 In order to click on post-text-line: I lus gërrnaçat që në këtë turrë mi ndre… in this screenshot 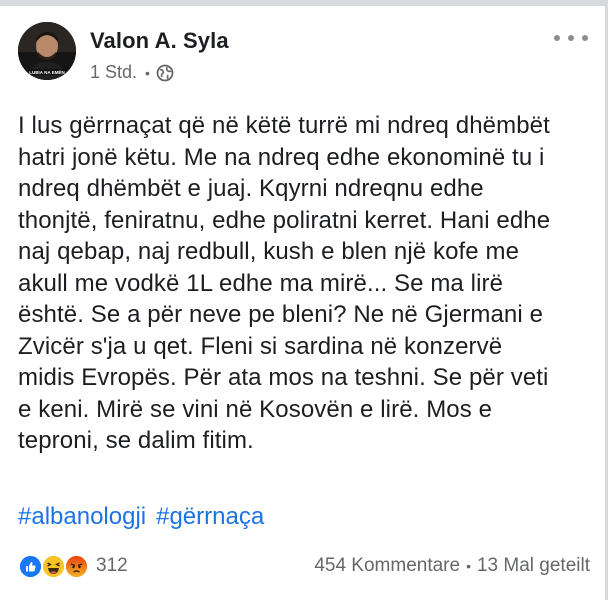, I will do `click(284, 125)`.